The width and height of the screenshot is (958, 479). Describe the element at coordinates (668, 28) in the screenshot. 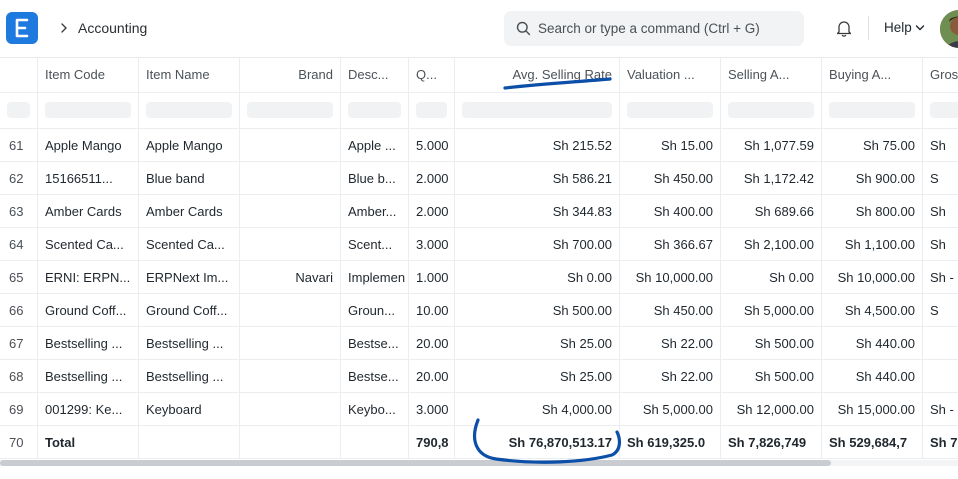

I see `search-input` at that location.